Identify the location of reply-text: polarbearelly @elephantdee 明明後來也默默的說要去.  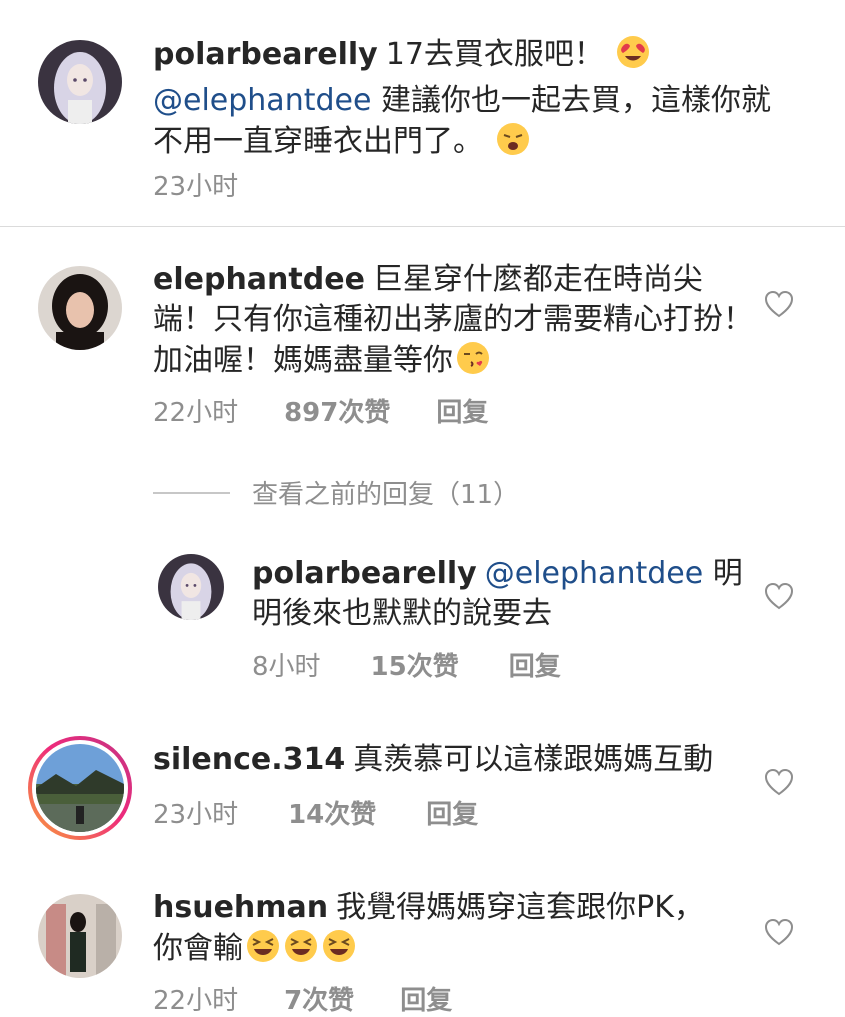
(502, 594).